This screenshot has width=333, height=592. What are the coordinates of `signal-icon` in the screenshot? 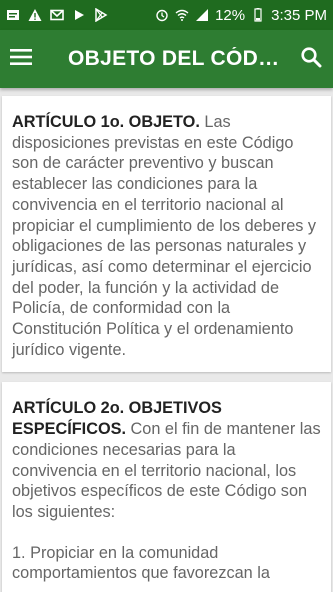 It's located at (202, 15).